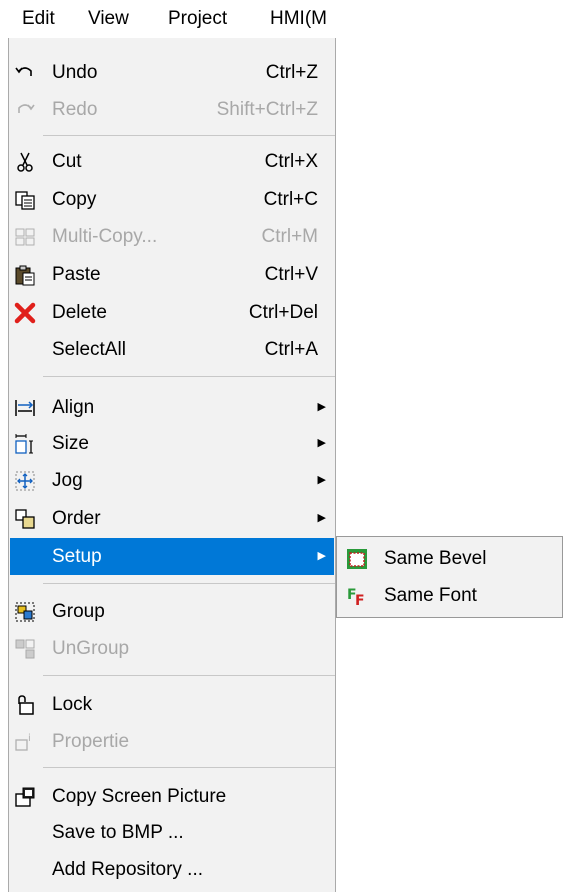 This screenshot has height=892, width=563. What do you see at coordinates (25, 519) in the screenshot?
I see `order-icon` at bounding box center [25, 519].